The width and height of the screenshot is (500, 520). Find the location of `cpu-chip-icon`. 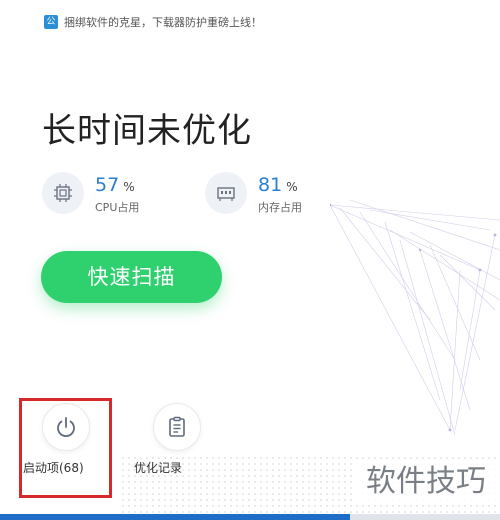

cpu-chip-icon is located at coordinates (63, 193).